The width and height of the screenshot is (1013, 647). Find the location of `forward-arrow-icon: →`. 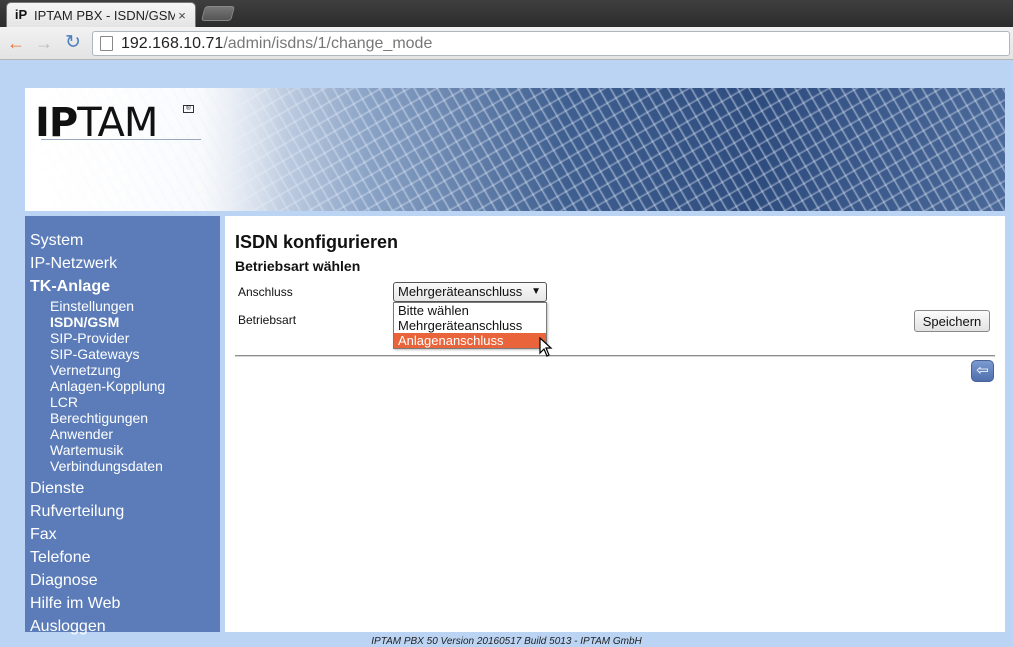

forward-arrow-icon: → is located at coordinates (44, 43).